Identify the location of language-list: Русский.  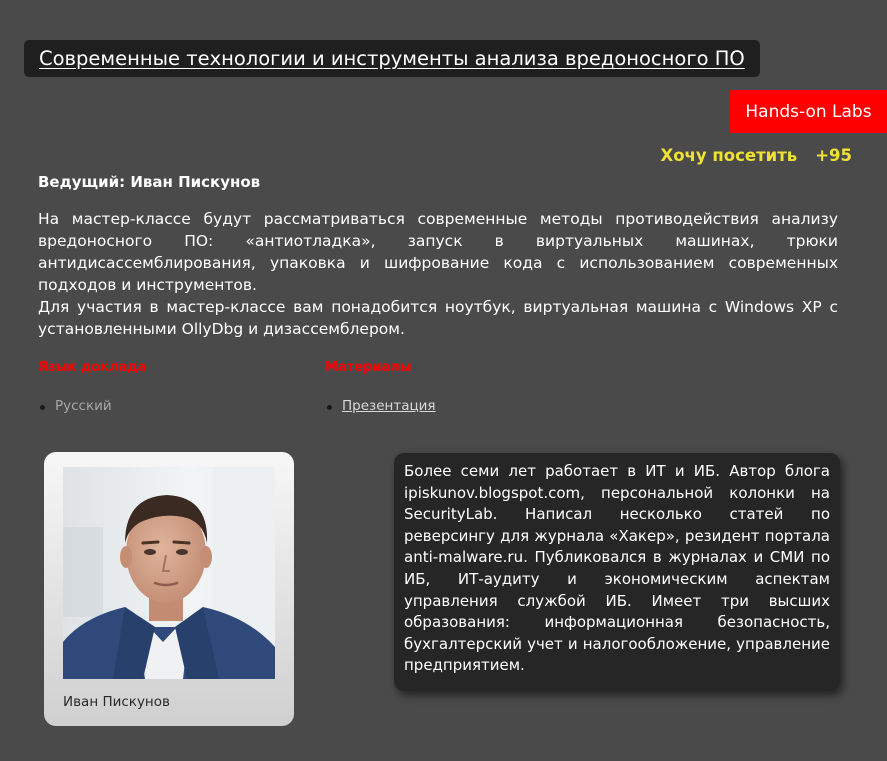
(92, 406).